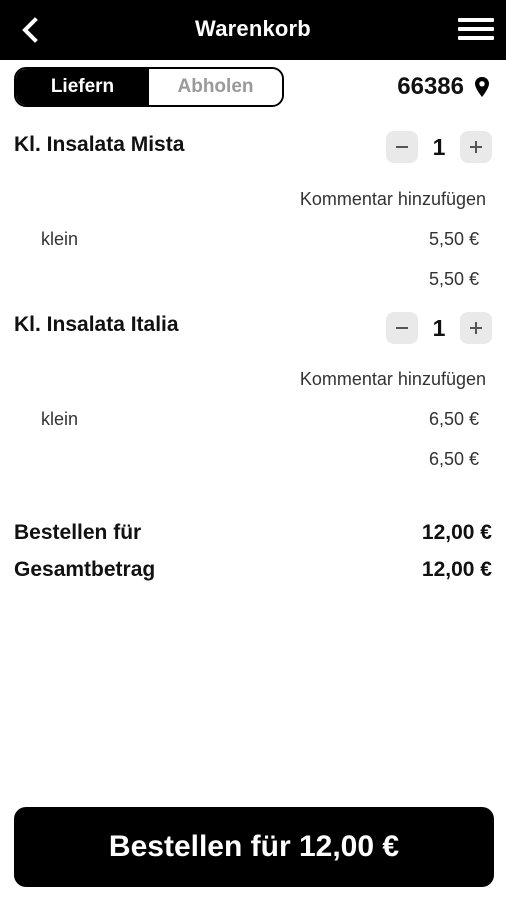 This screenshot has width=506, height=900. What do you see at coordinates (78, 532) in the screenshot?
I see `order-for-label: Bestellen für` at bounding box center [78, 532].